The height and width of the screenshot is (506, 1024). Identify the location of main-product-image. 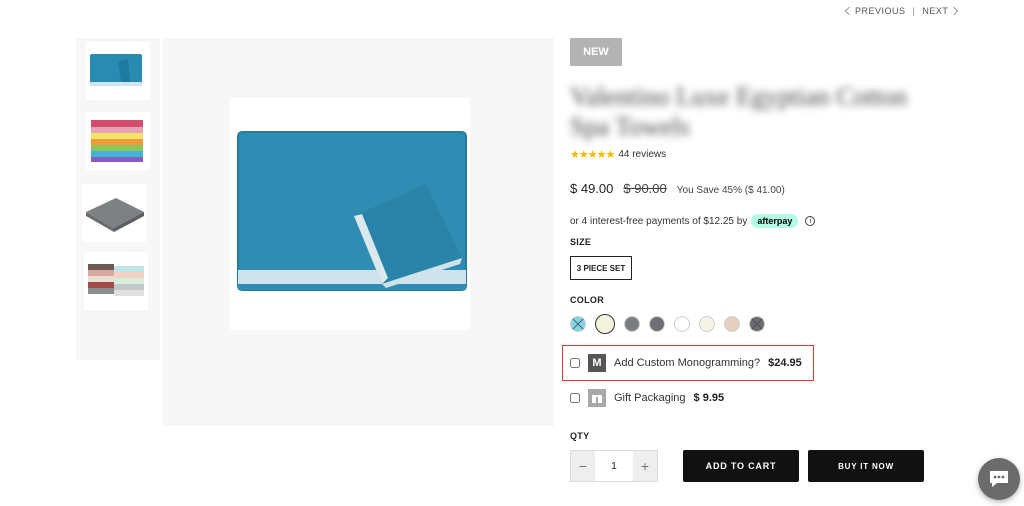
(350, 214).